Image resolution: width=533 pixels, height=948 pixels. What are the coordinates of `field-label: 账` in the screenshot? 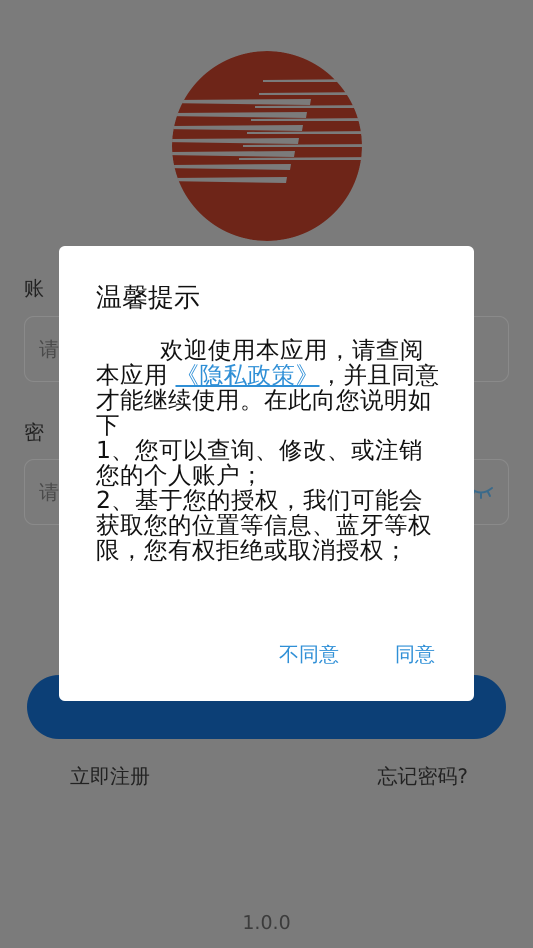 It's located at (34, 288).